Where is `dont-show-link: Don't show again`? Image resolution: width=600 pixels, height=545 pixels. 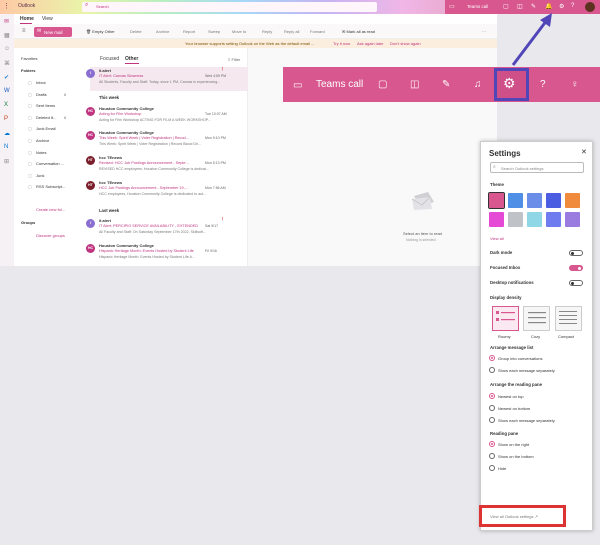 dont-show-link: Don't show again is located at coordinates (405, 43).